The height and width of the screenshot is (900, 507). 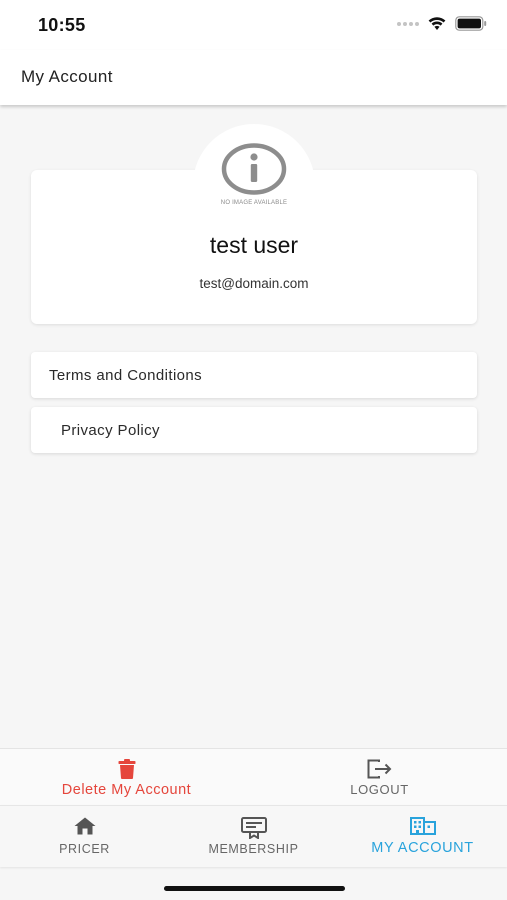 What do you see at coordinates (254, 888) in the screenshot?
I see `home-indicator` at bounding box center [254, 888].